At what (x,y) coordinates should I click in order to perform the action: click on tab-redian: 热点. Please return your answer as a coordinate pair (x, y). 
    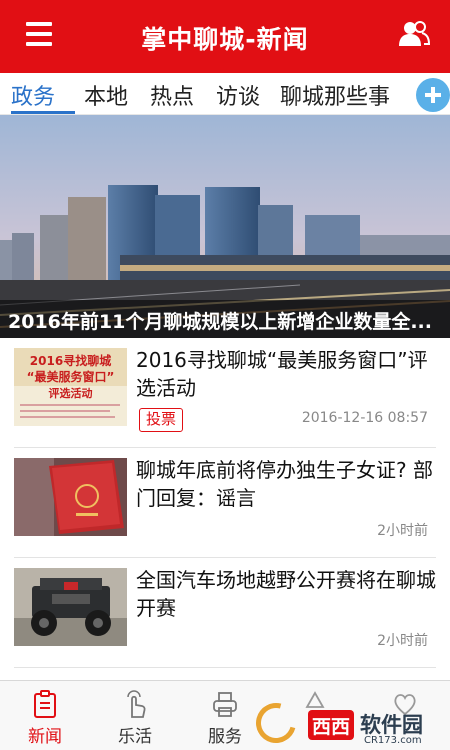
    Looking at the image, I should click on (172, 95).